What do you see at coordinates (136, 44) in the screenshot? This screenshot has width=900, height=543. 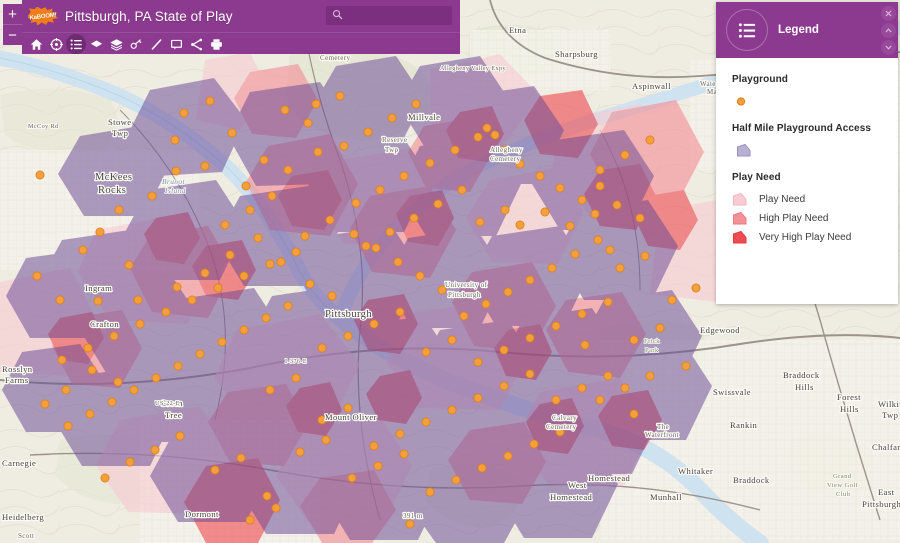 I see `bookmark-icon` at bounding box center [136, 44].